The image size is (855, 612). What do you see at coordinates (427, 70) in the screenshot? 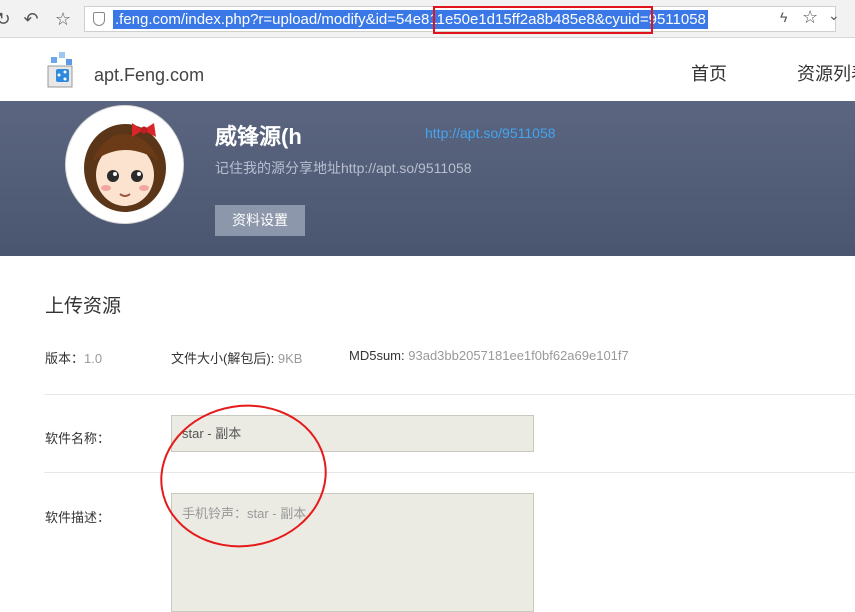
I see `site-header: apt.Feng.com 首页 资源列表` at bounding box center [427, 70].